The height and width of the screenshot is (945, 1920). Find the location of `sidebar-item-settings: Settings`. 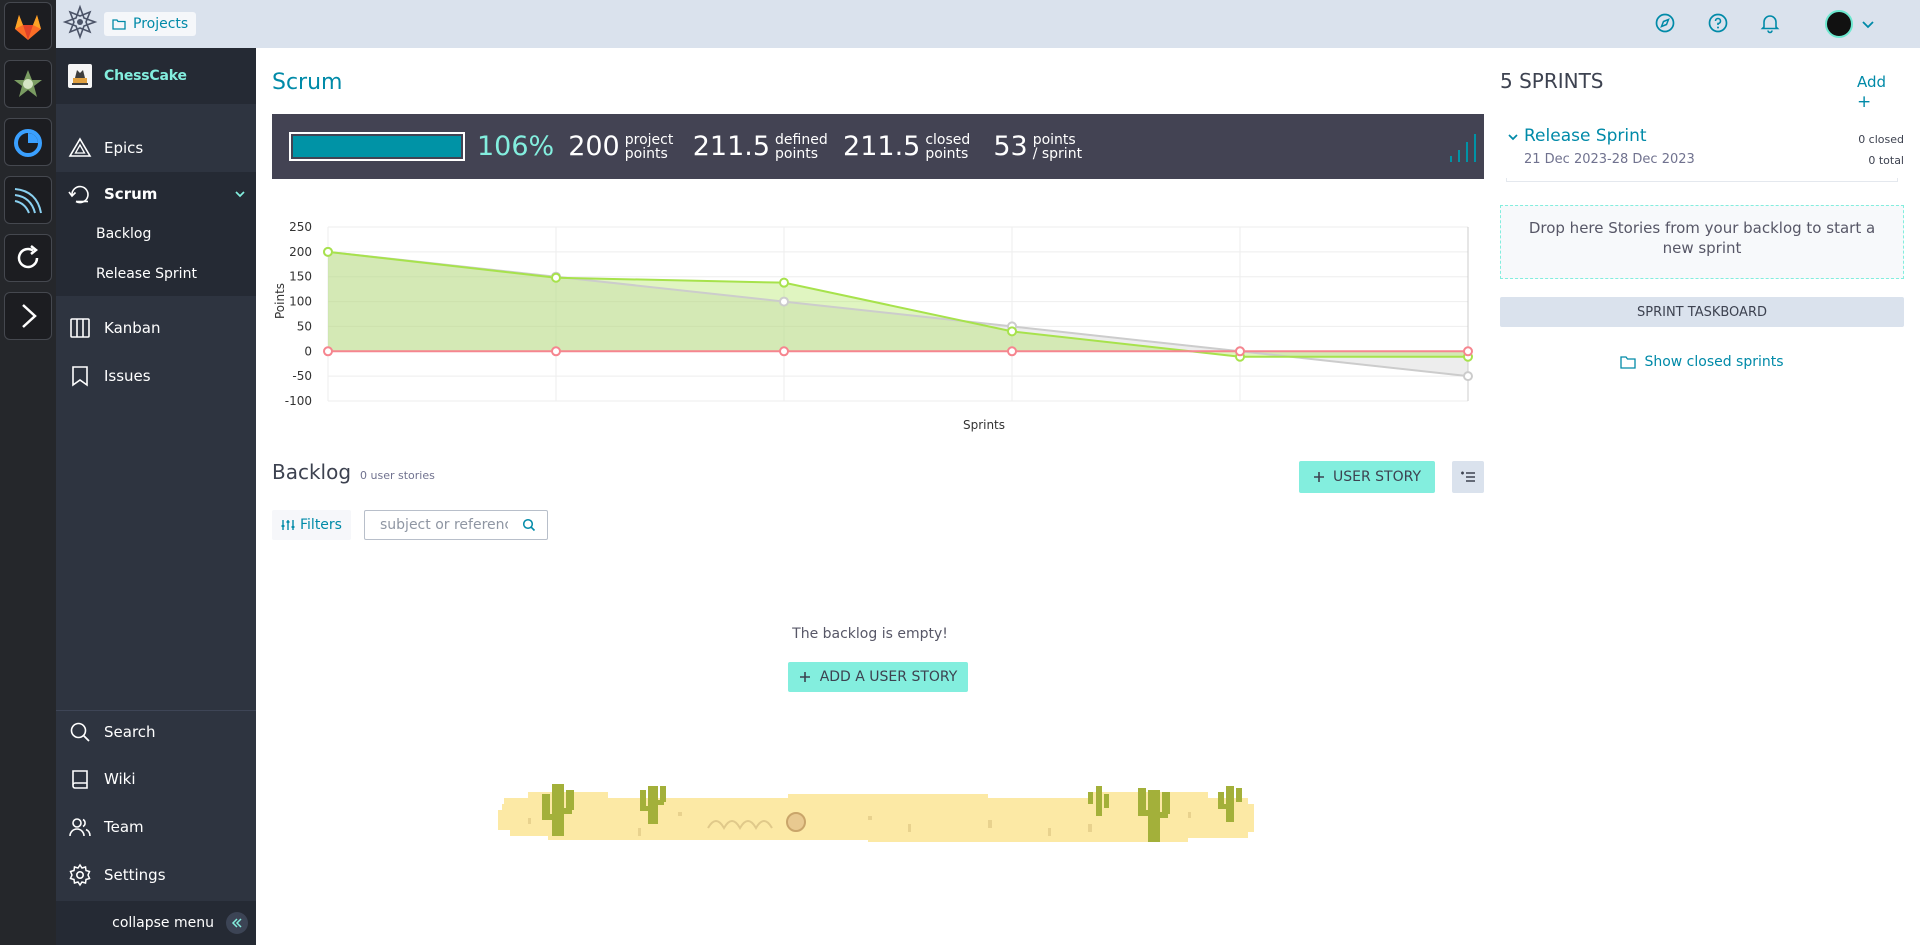

sidebar-item-settings: Settings is located at coordinates (156, 875).